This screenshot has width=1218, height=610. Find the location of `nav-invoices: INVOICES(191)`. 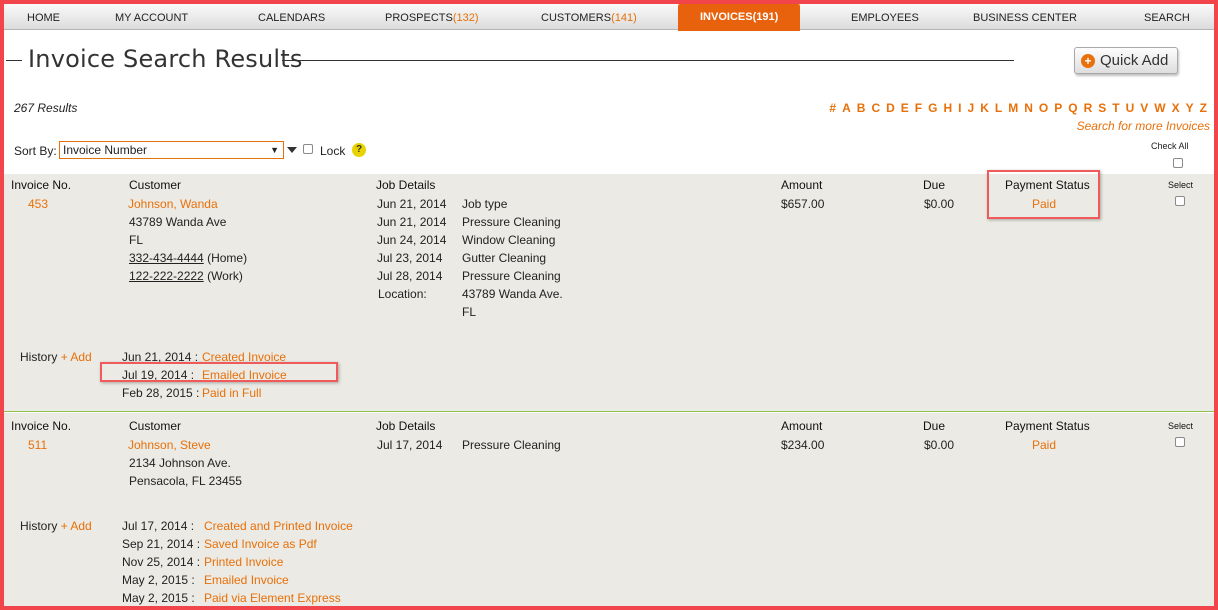

nav-invoices: INVOICES(191) is located at coordinates (739, 17).